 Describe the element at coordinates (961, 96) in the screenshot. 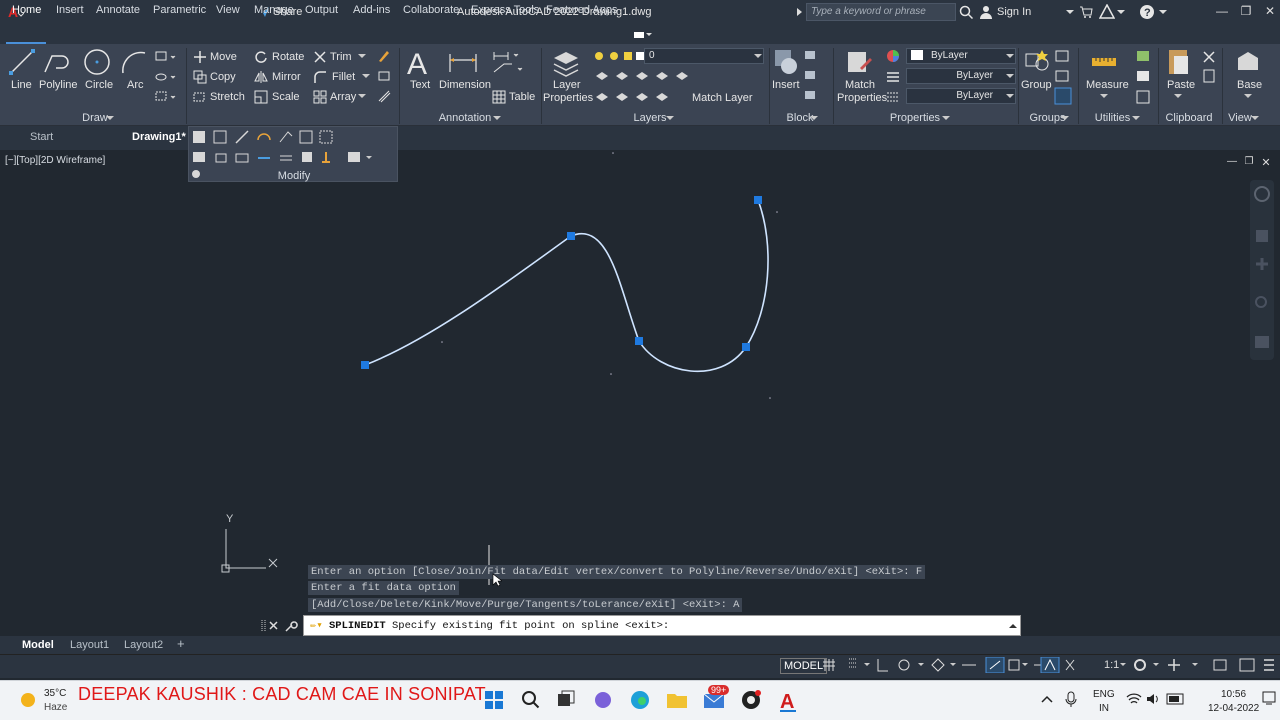

I see `linetype-dropdown: ByLayer` at that location.